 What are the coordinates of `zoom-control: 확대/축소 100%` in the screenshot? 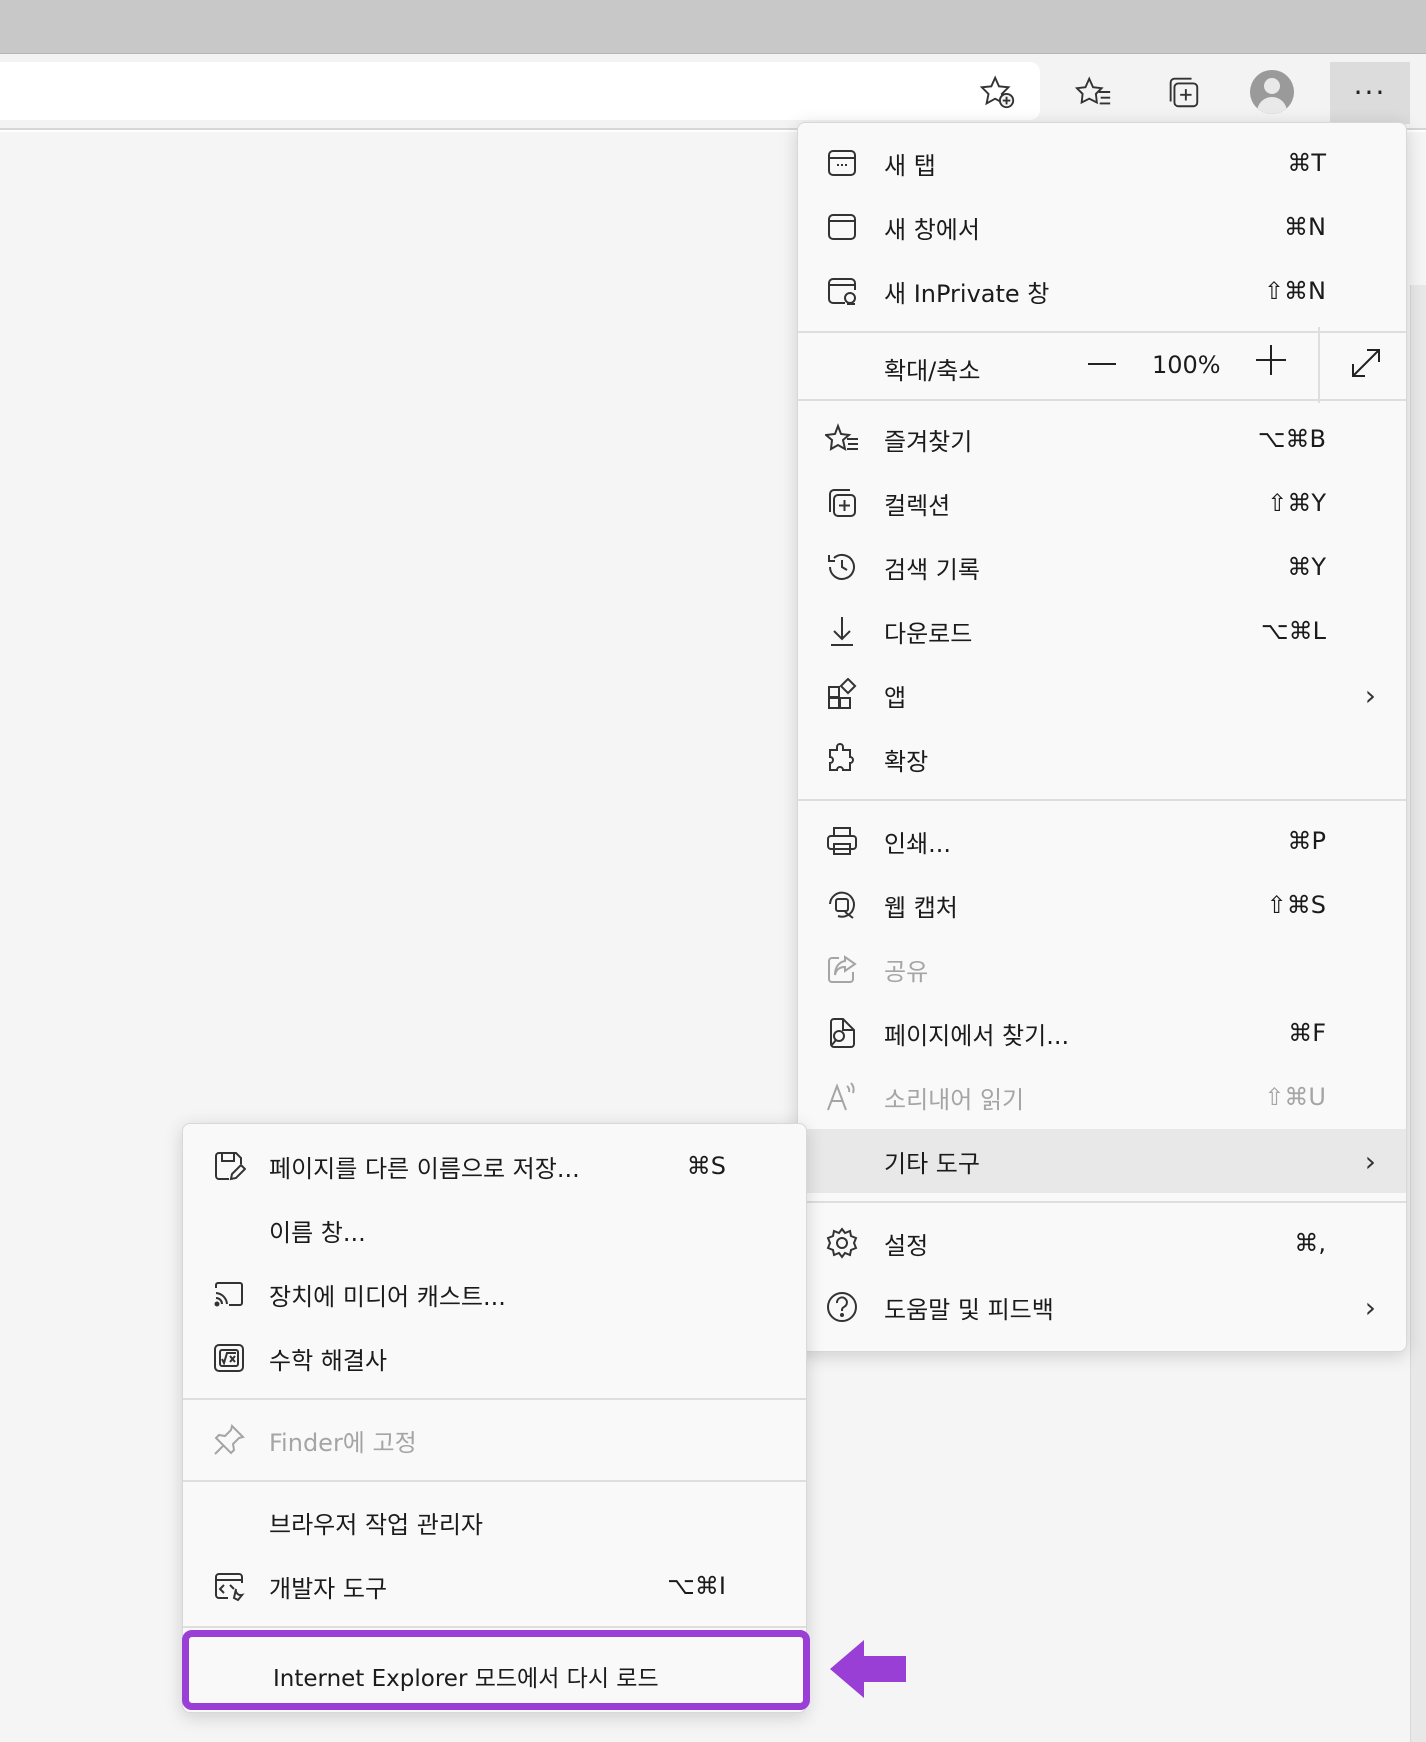 It's located at (1102, 365).